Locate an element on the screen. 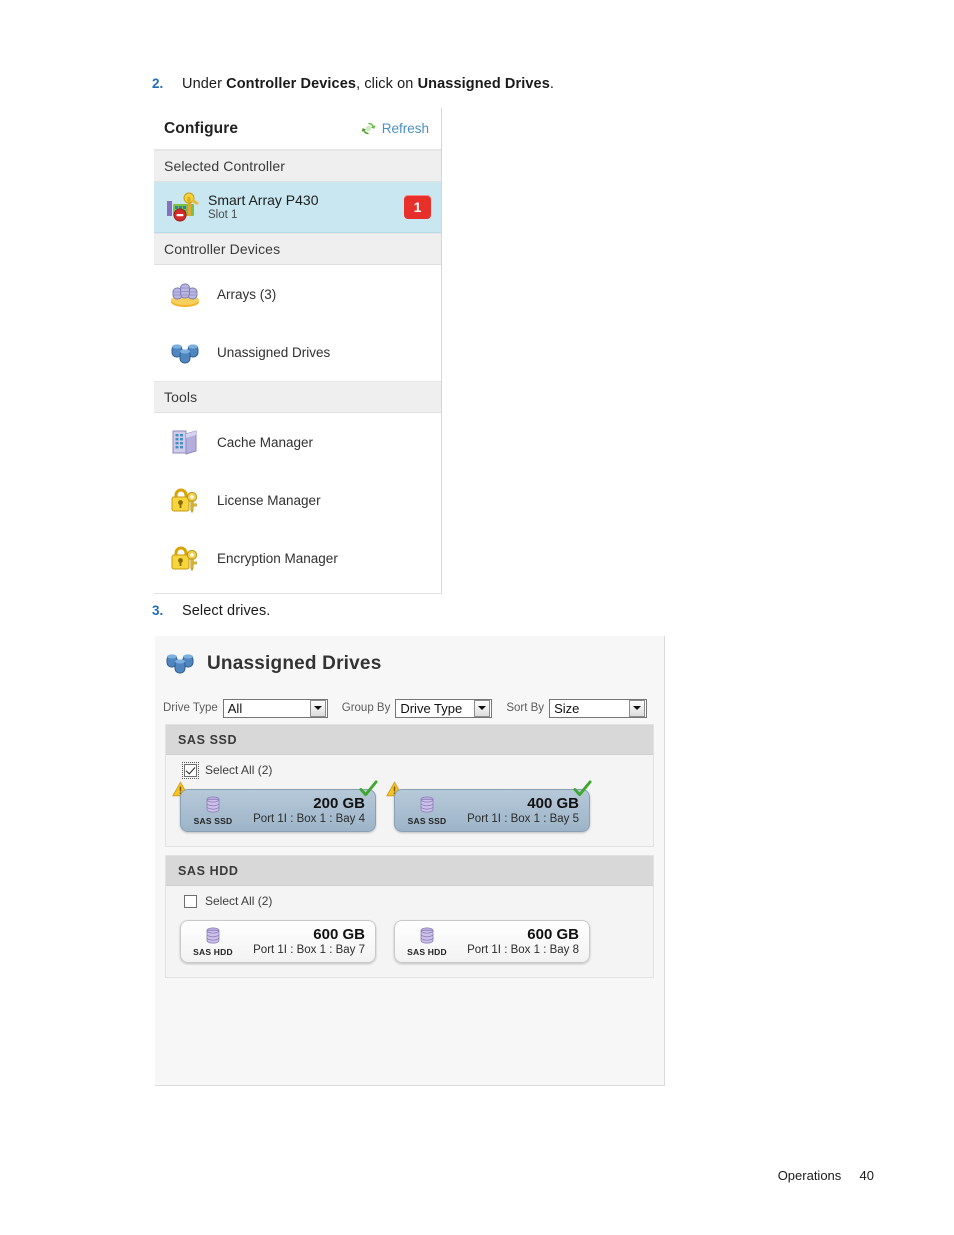 The width and height of the screenshot is (954, 1235). drive-card: SAS HDD 600 GB Port 1I : Box 1 : Bay 8 is located at coordinates (492, 941).